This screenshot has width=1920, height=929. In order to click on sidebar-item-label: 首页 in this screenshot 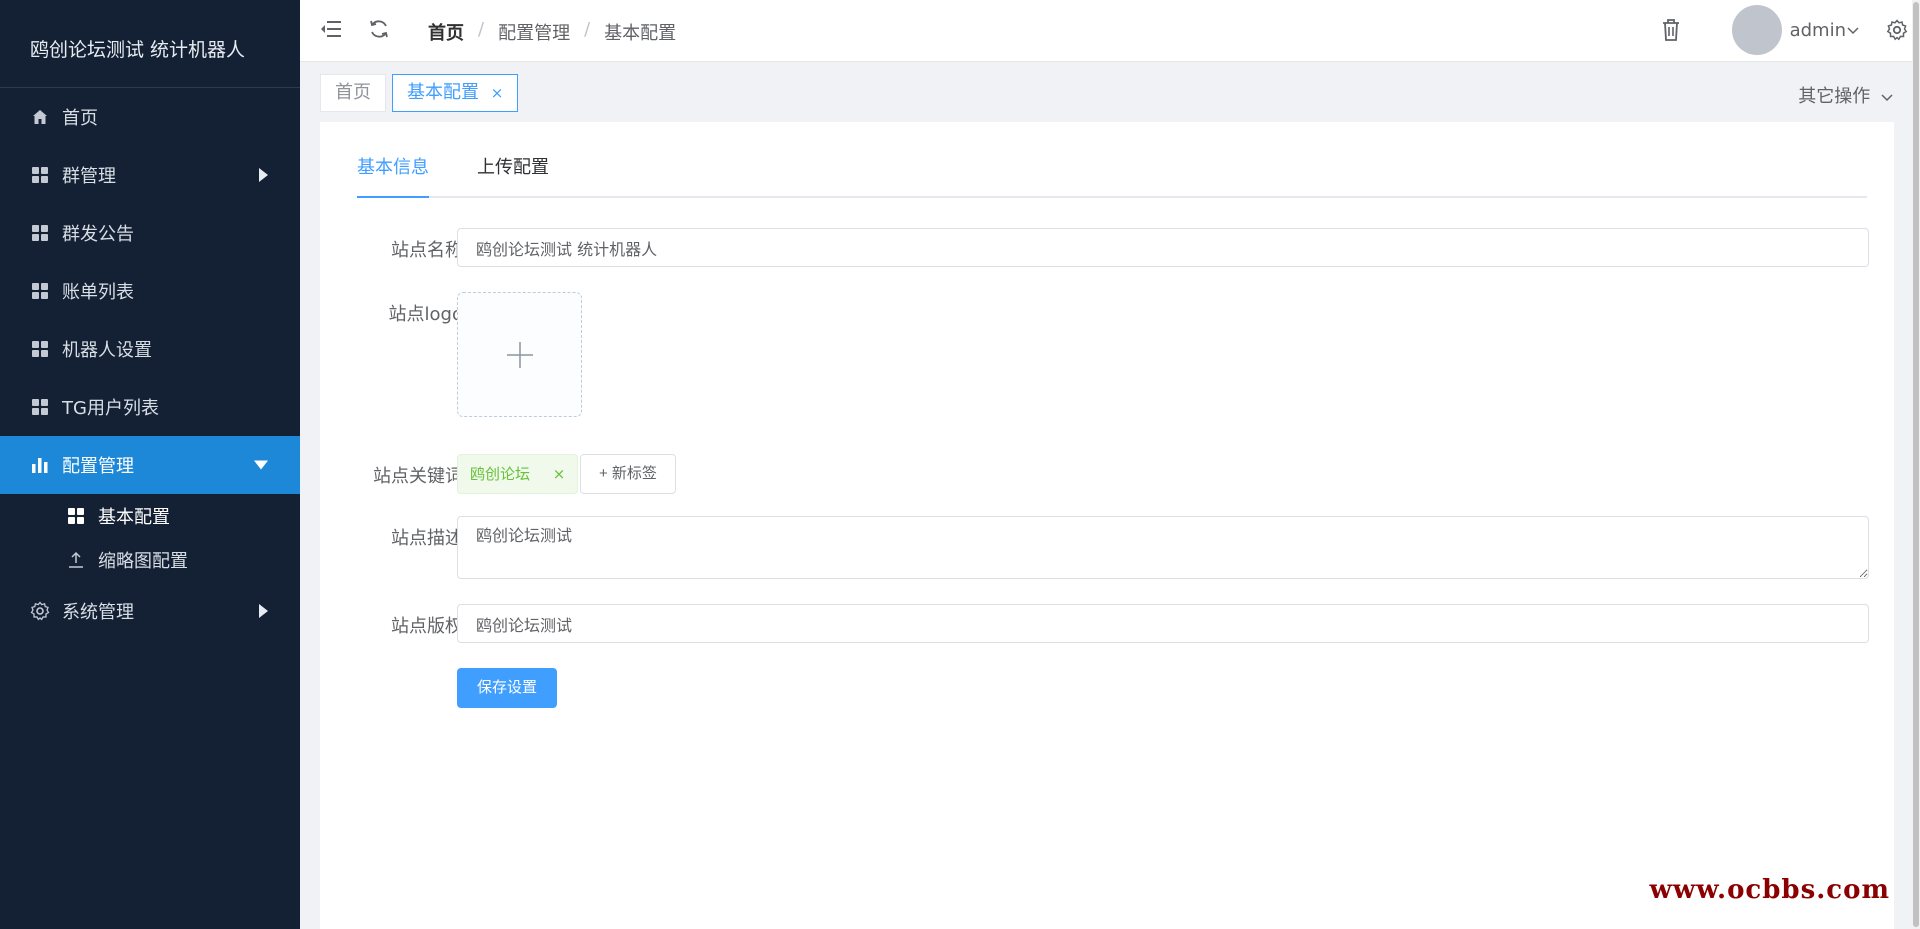, I will do `click(80, 118)`.